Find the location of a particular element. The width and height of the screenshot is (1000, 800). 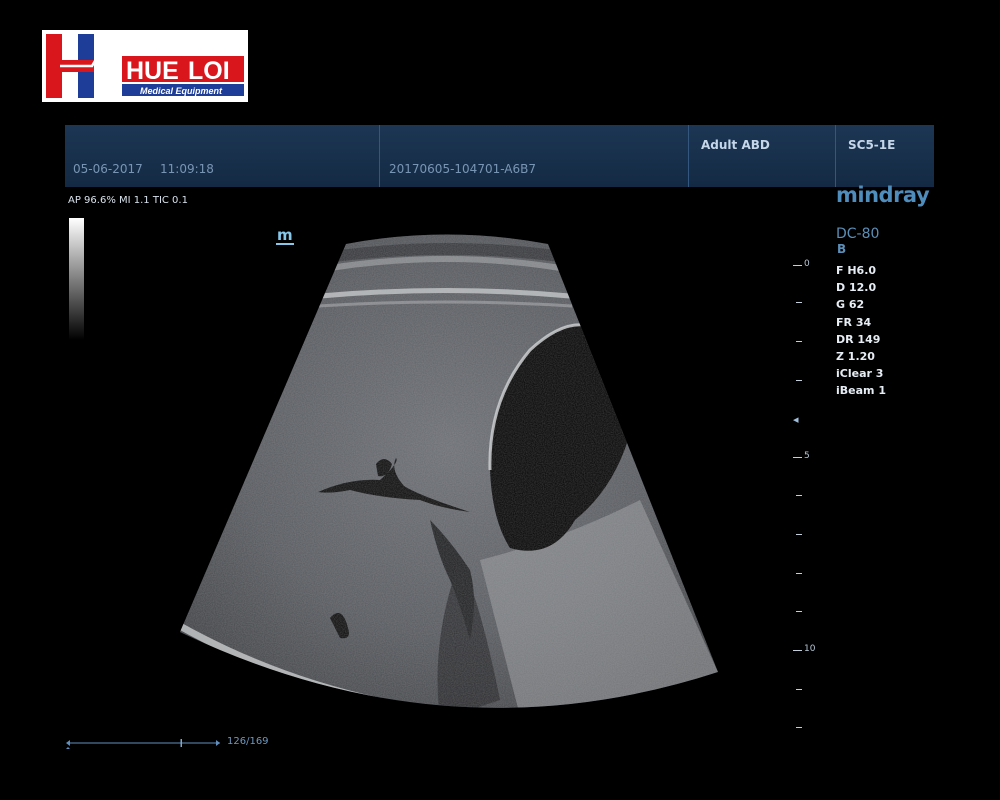

depth-label-0: 0 is located at coordinates (807, 264).